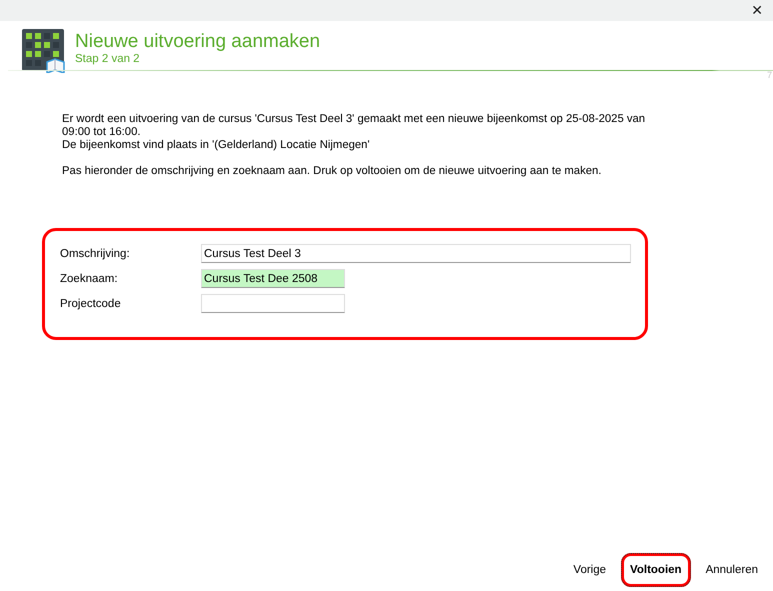  I want to click on step-indicator: Stap 2 van 2, so click(108, 59).